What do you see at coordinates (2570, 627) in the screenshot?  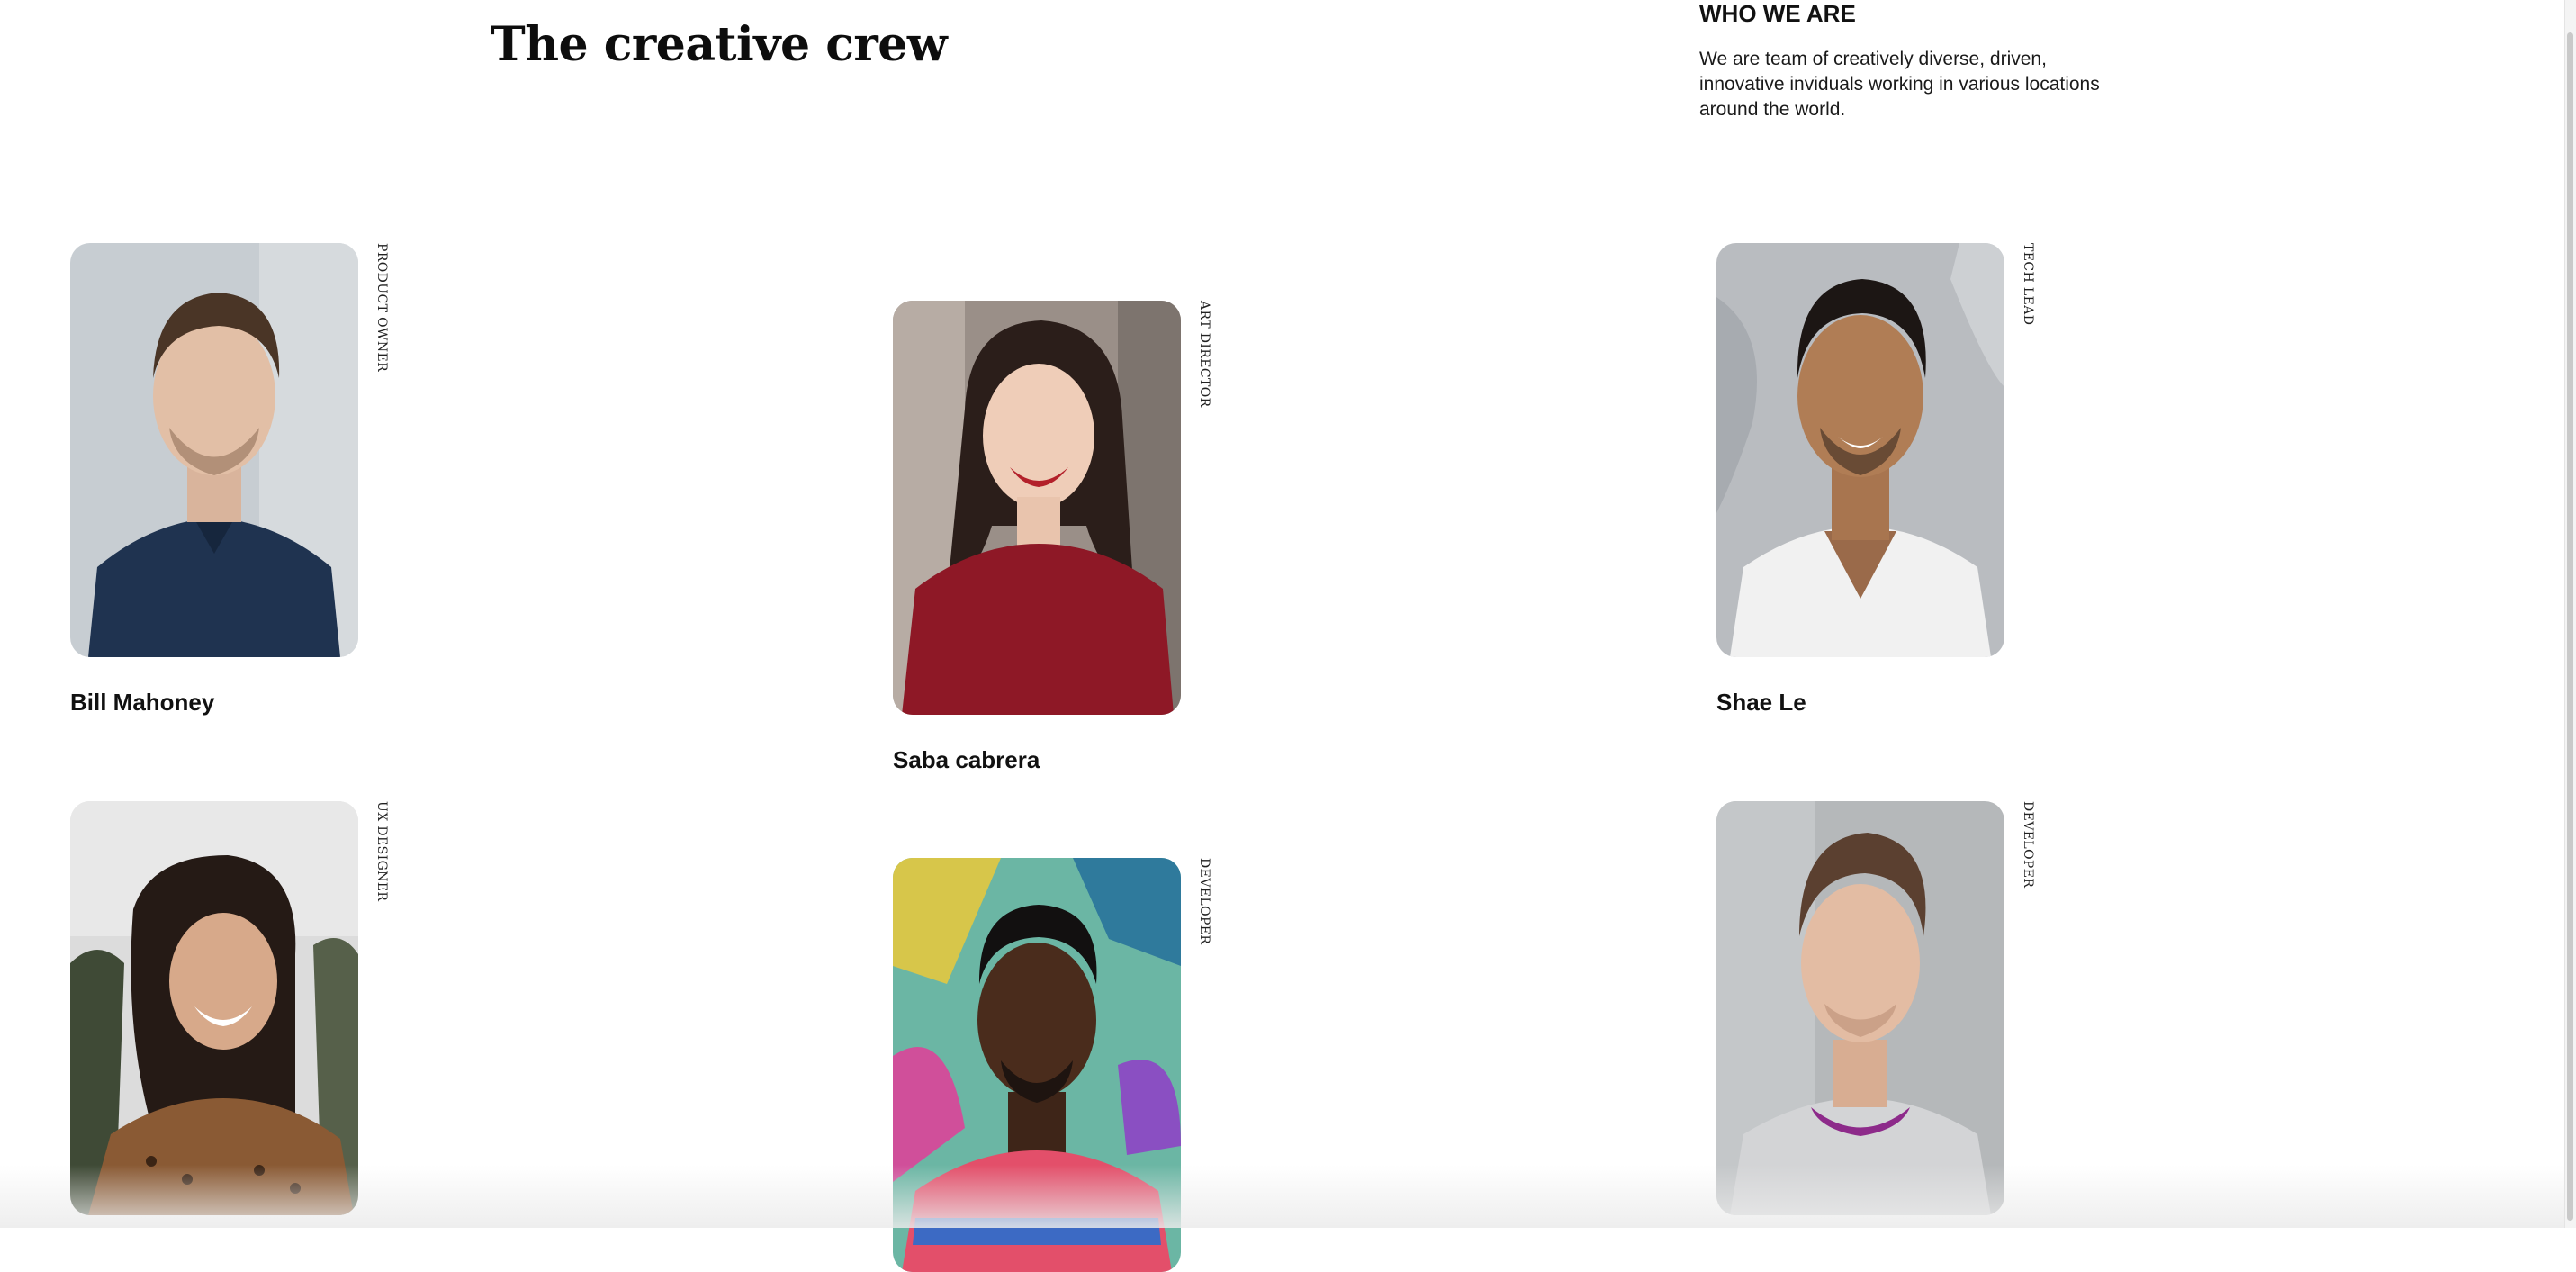 I see `scrollbar-thumb` at bounding box center [2570, 627].